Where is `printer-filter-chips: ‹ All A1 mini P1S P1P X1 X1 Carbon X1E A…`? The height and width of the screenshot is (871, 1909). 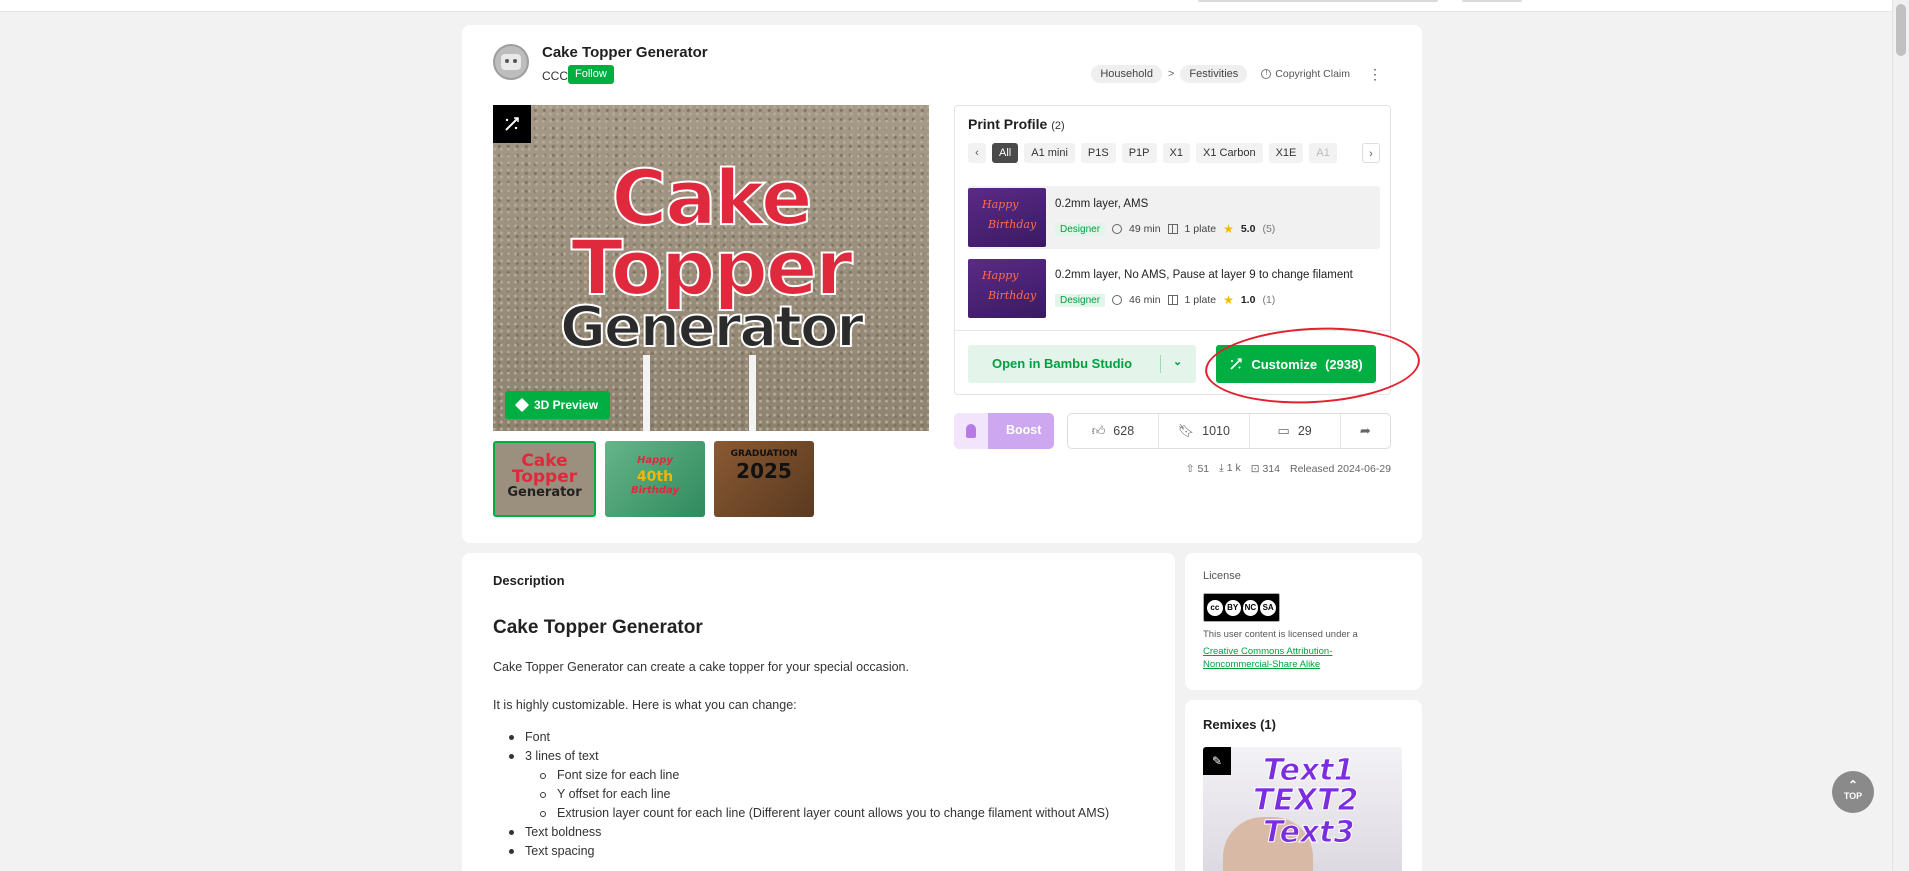
printer-filter-chips: ‹ All A1 mini P1S P1P X1 X1 Carbon X1E A… is located at coordinates (1152, 153).